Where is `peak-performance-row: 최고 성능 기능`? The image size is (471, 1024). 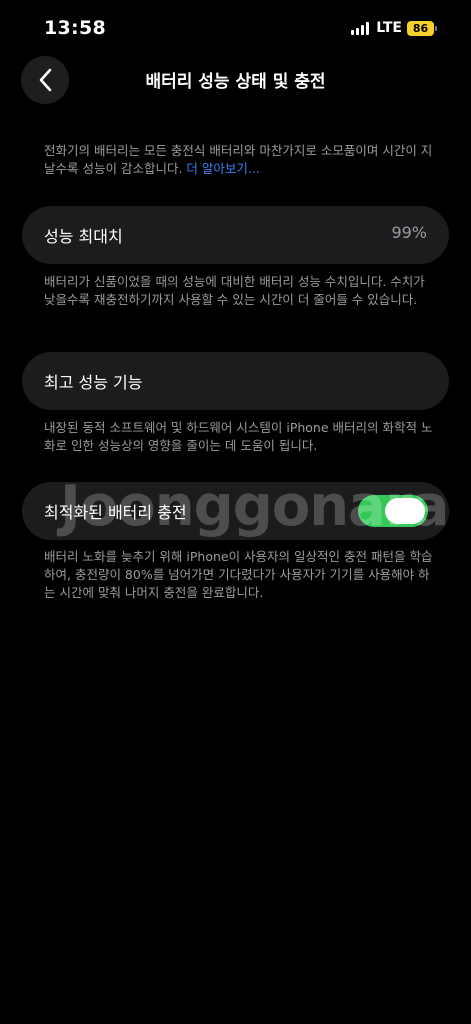 peak-performance-row: 최고 성능 기능 is located at coordinates (235, 381).